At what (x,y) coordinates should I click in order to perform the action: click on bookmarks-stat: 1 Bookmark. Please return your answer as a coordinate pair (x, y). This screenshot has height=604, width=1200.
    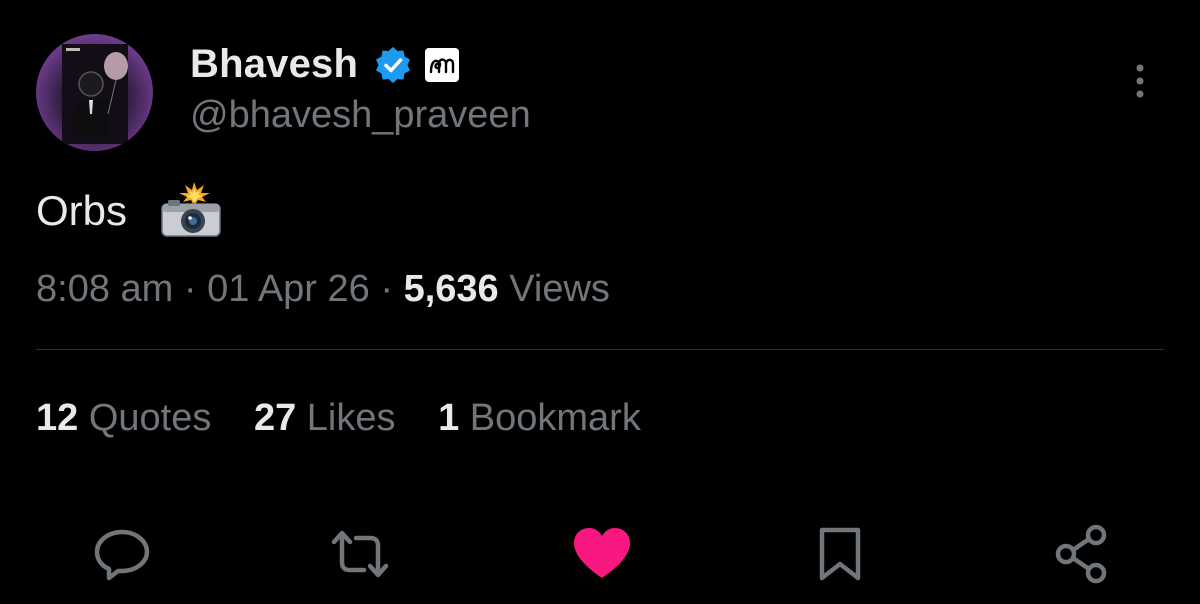
    Looking at the image, I should click on (539, 418).